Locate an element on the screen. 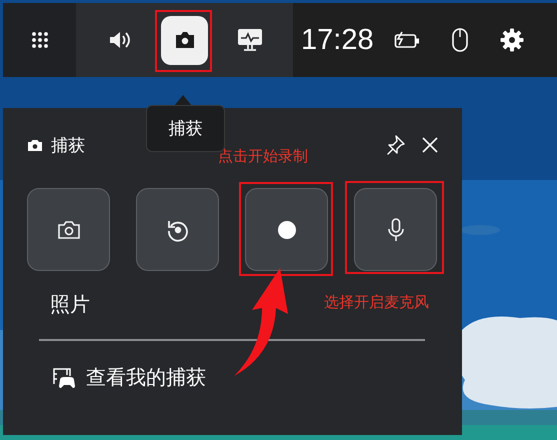  monitor-icon is located at coordinates (249, 40).